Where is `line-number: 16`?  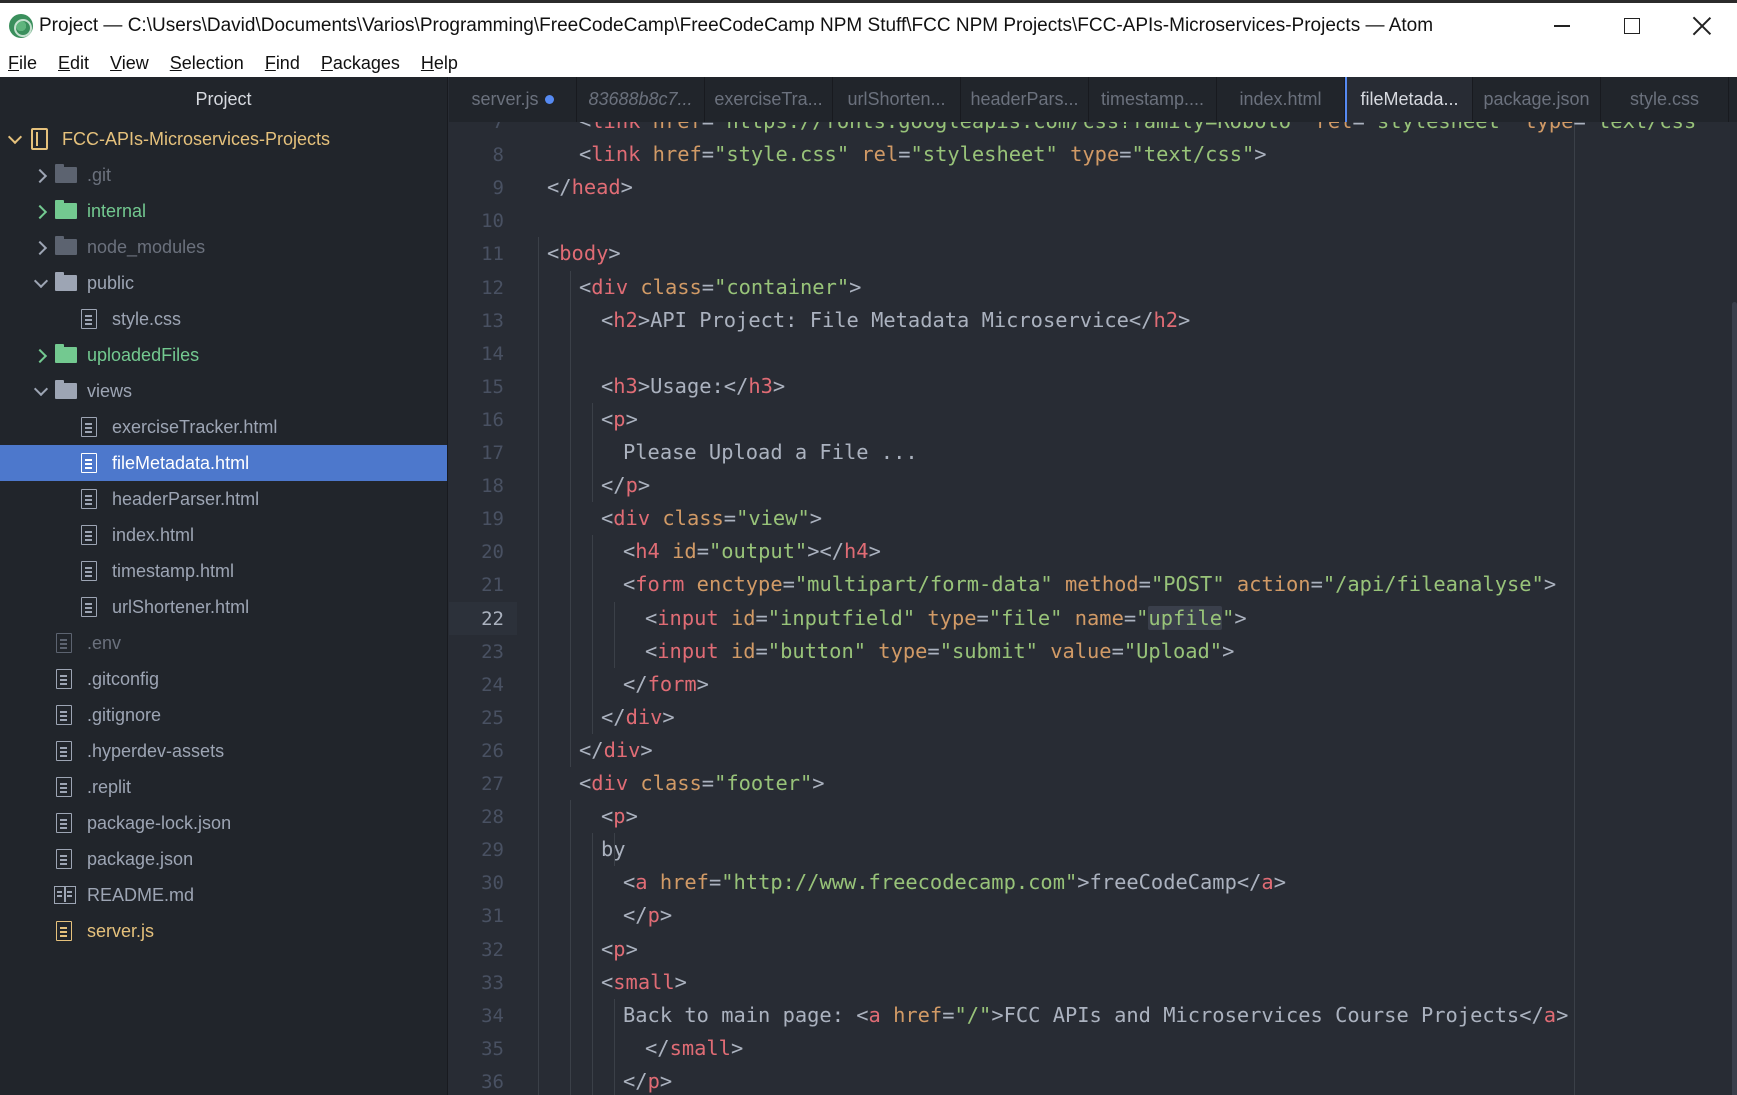
line-number: 16 is located at coordinates (492, 420).